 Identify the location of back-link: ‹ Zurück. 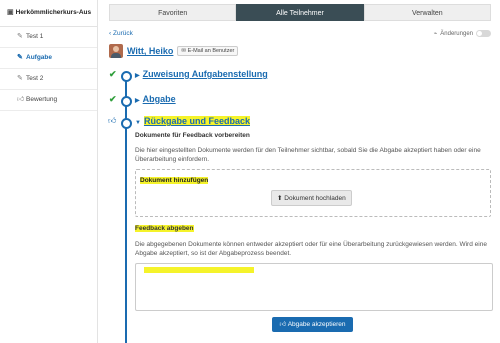
(121, 33).